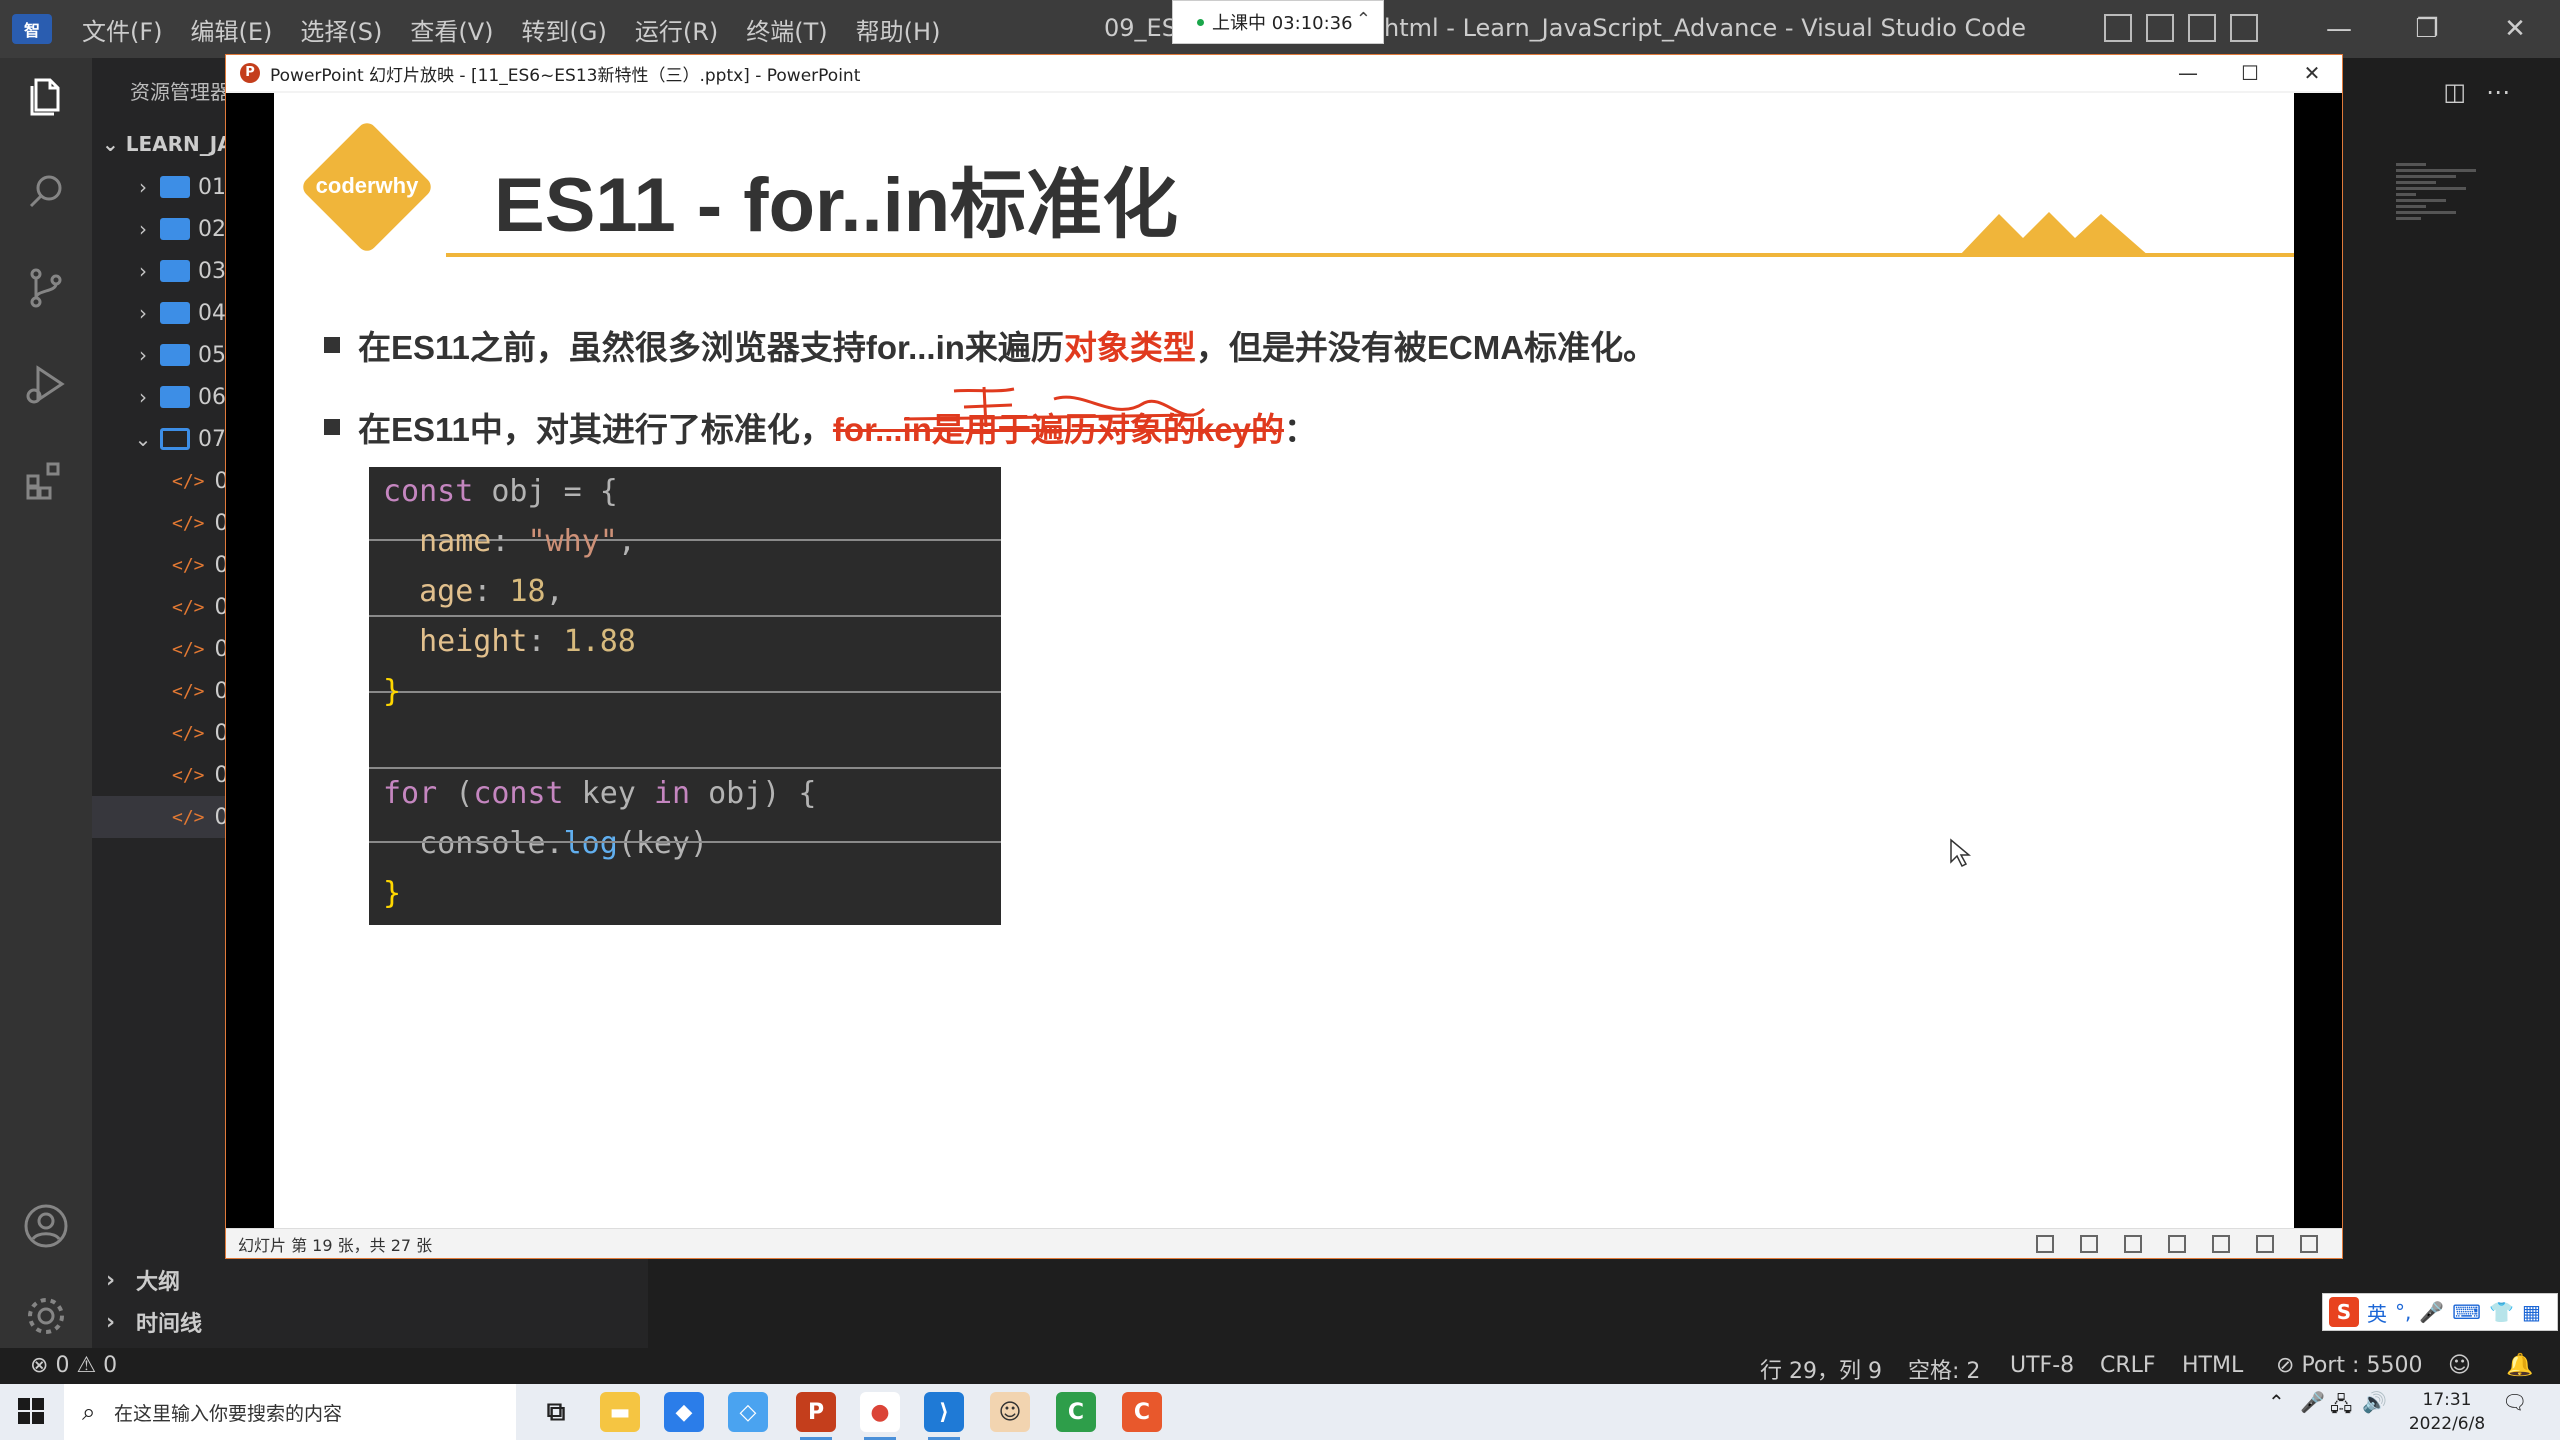 This screenshot has height=1440, width=2560. I want to click on folder-item: › 02, so click(162, 229).